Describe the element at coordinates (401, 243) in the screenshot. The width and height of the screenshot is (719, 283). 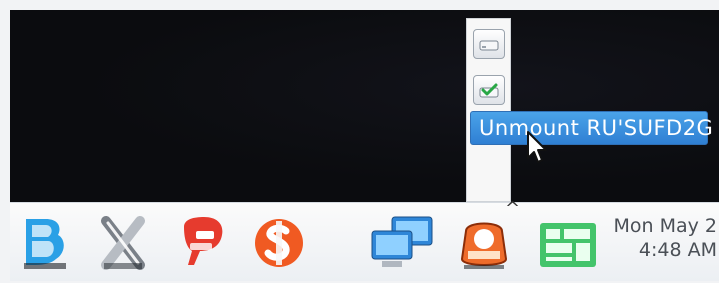
I see `network-icon` at that location.